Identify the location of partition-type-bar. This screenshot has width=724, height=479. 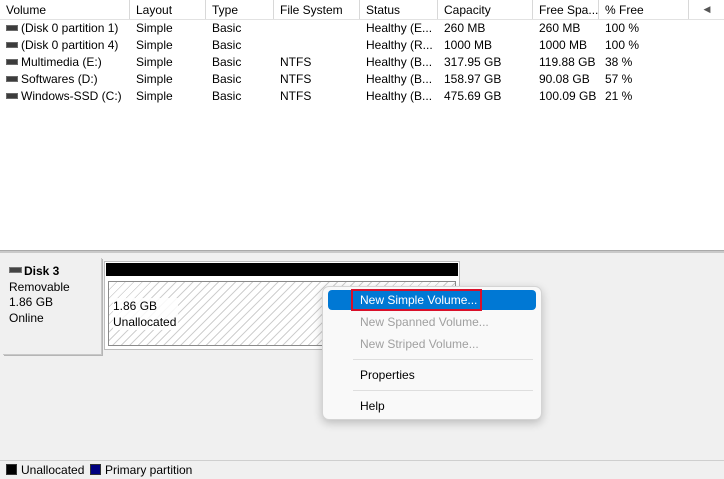
(282, 269).